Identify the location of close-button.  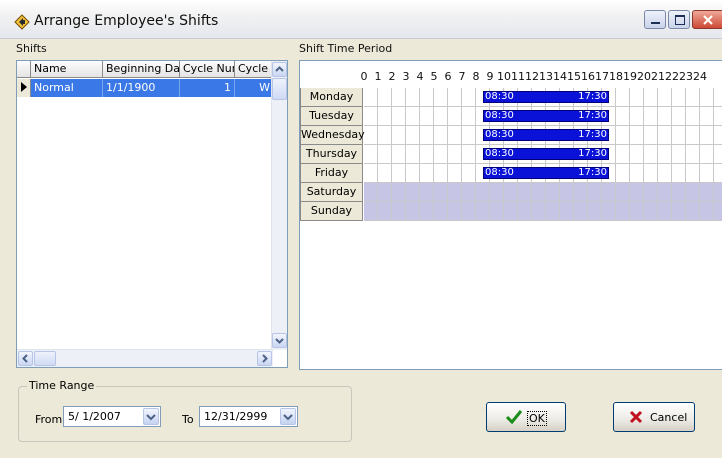
(707, 19).